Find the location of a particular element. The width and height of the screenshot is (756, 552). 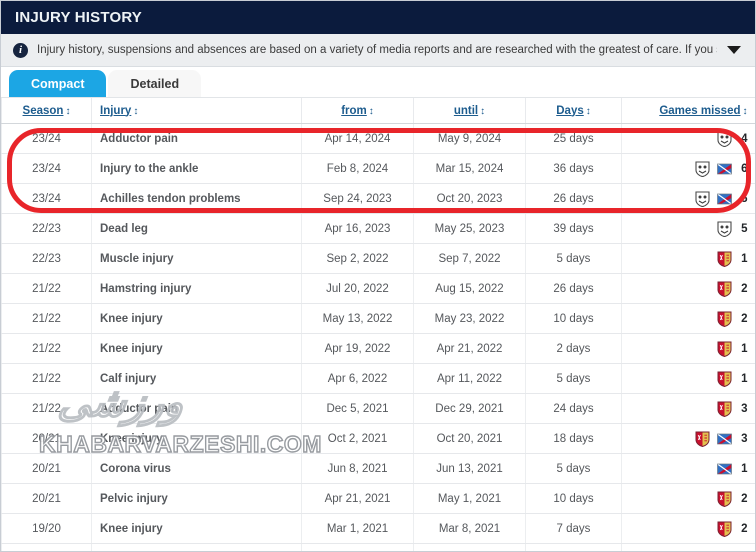

cell-until: Jun 13, 2021 is located at coordinates (469, 468).